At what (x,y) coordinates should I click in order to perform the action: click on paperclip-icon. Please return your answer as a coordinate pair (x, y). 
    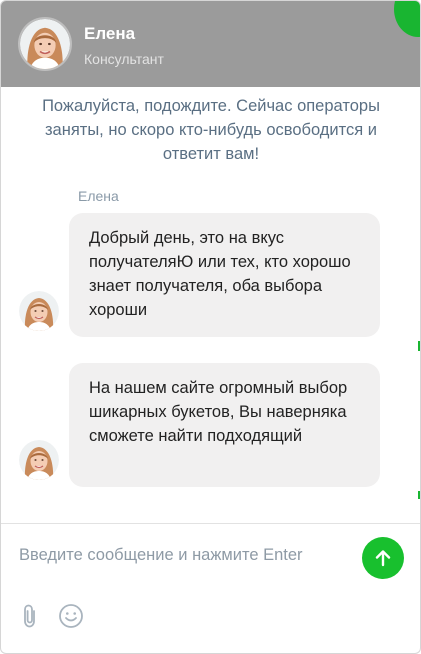
    Looking at the image, I should click on (29, 616).